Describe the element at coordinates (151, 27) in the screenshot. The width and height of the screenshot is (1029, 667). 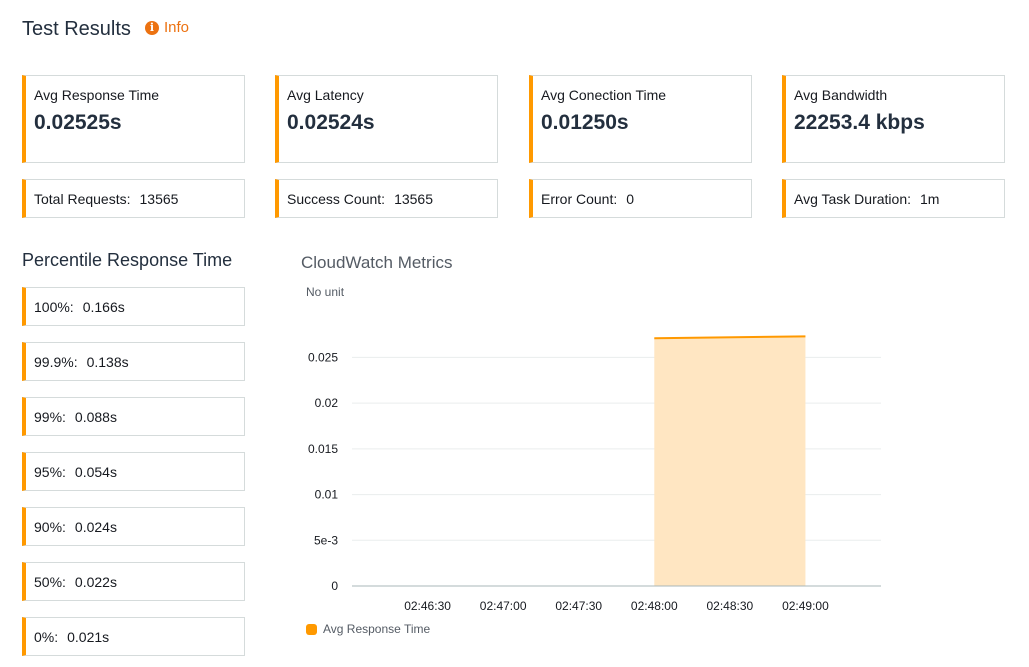
I see `info-icon: i` at that location.